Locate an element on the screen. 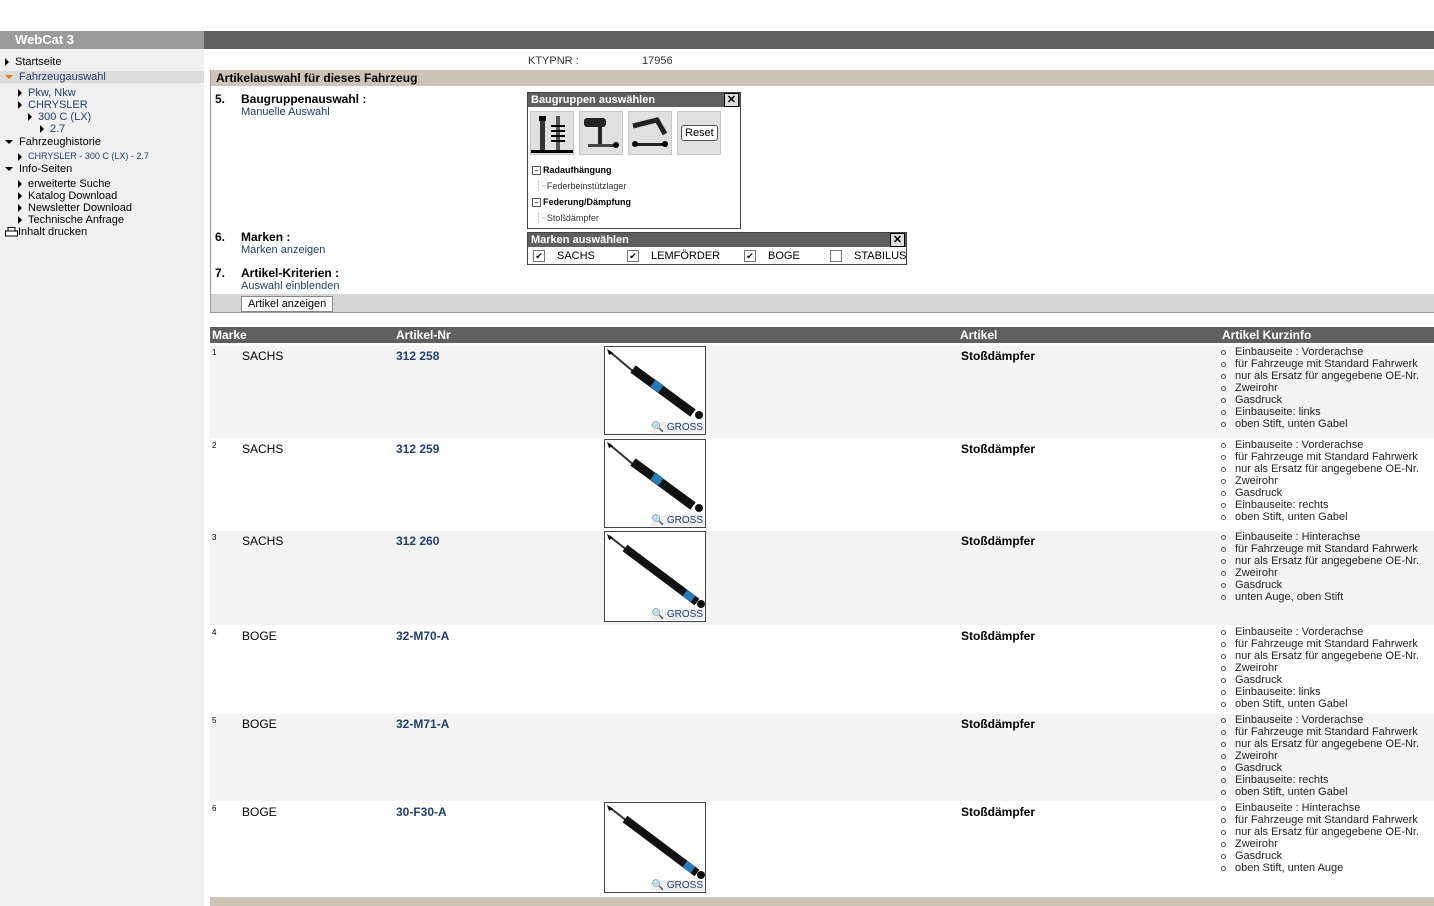 This screenshot has height=906, width=1434. checkbox-unchecked-icon is located at coordinates (836, 256).